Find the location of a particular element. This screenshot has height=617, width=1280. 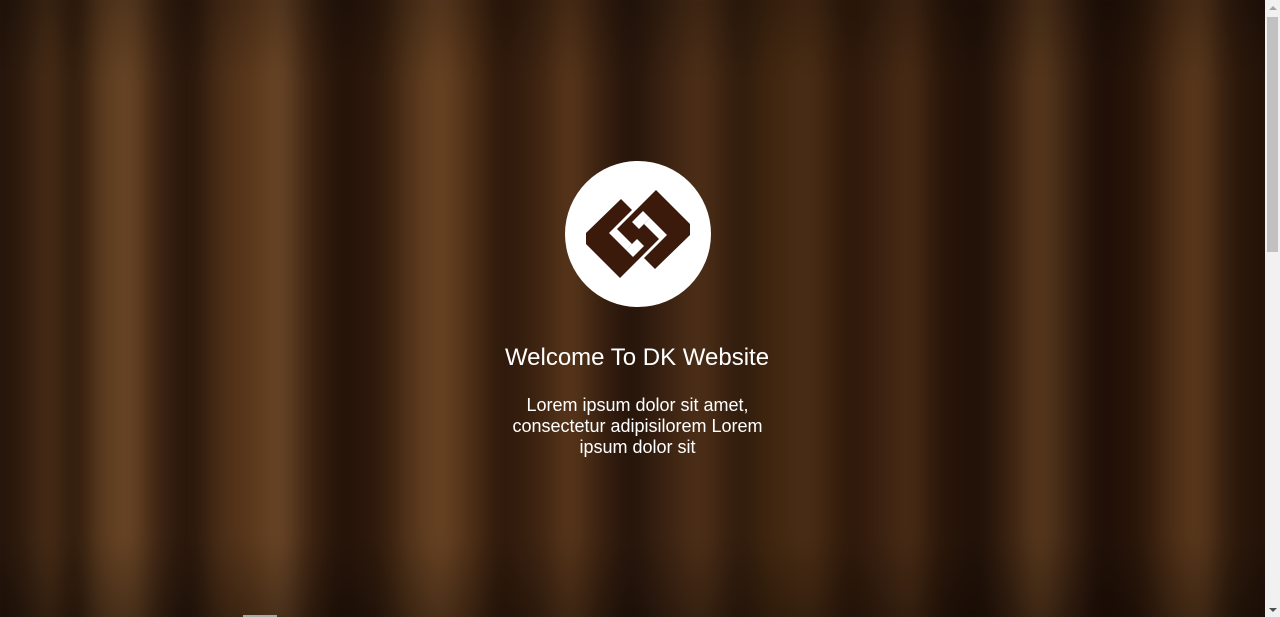

page-title: Welcome To DK Website is located at coordinates (637, 357).